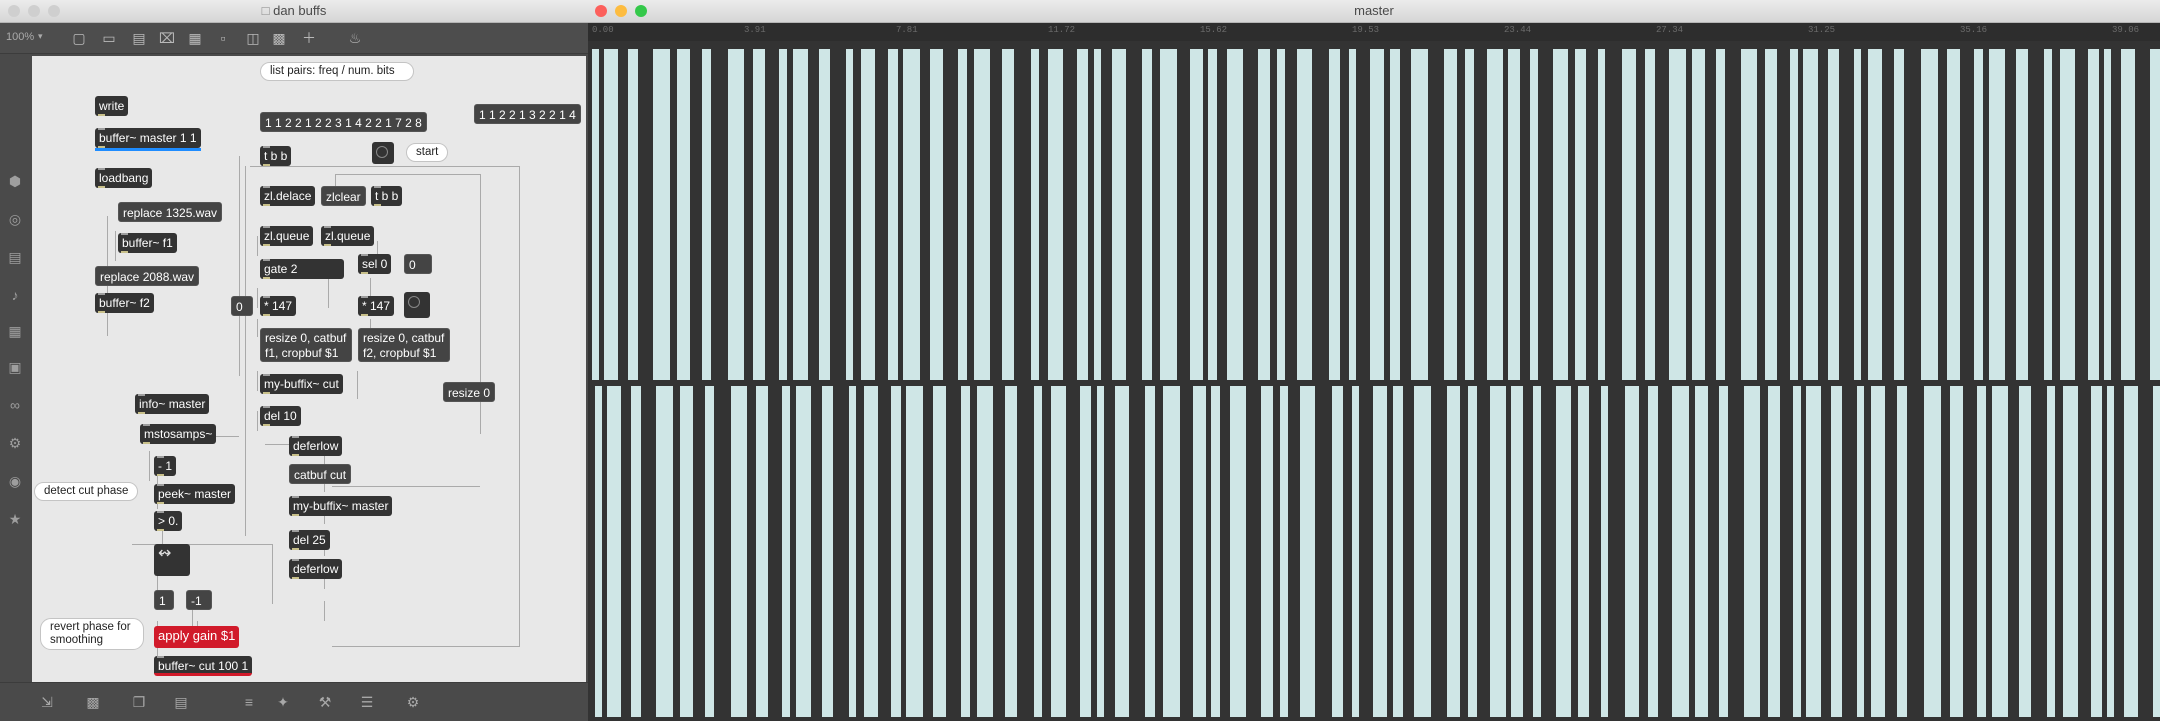 This screenshot has height=721, width=2160. What do you see at coordinates (294, 701) in the screenshot?
I see `patcher-bottombar: ⇲ ▩ ❐ ▤ ≡ ✦ ⚒ ☰ ⚙` at bounding box center [294, 701].